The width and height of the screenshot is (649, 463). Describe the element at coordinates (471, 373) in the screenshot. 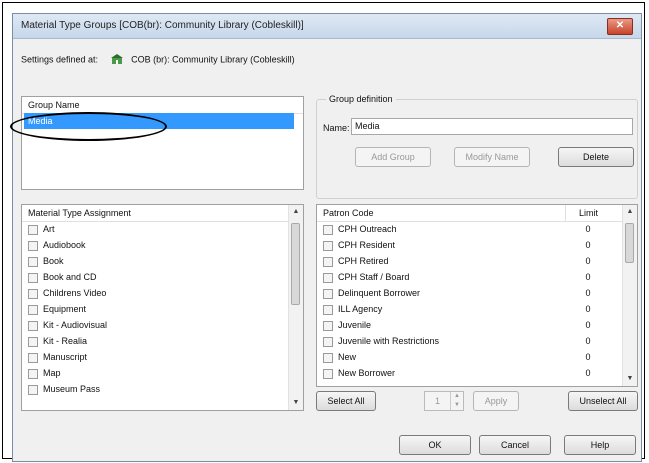

I see `table-row: New Borrower 0` at that location.